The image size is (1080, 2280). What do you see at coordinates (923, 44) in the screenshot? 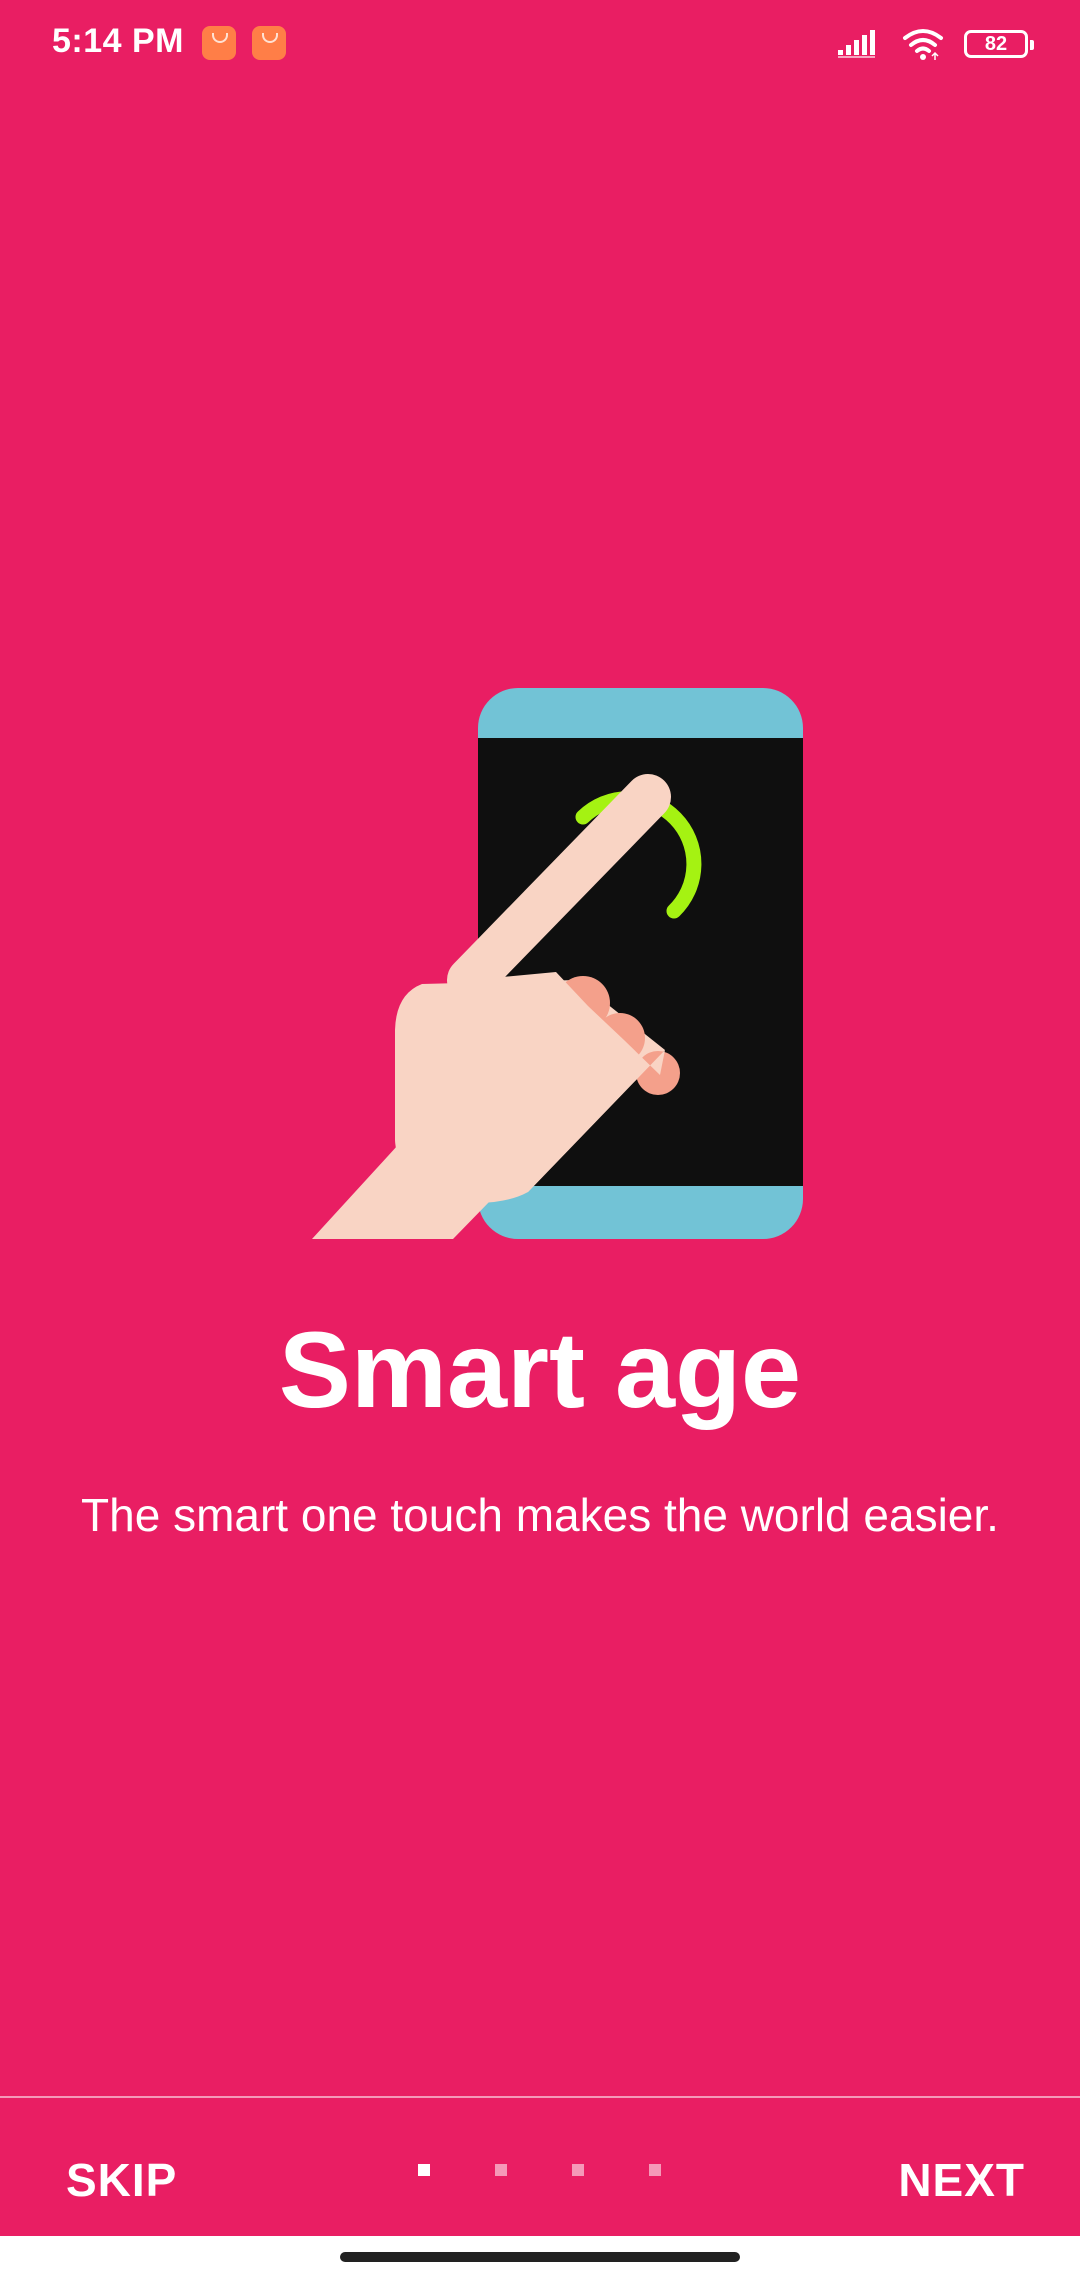
I see `wifi-icon` at bounding box center [923, 44].